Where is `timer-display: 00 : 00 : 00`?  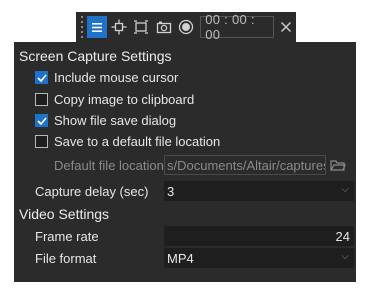 timer-display: 00 : 00 : 00 is located at coordinates (237, 27).